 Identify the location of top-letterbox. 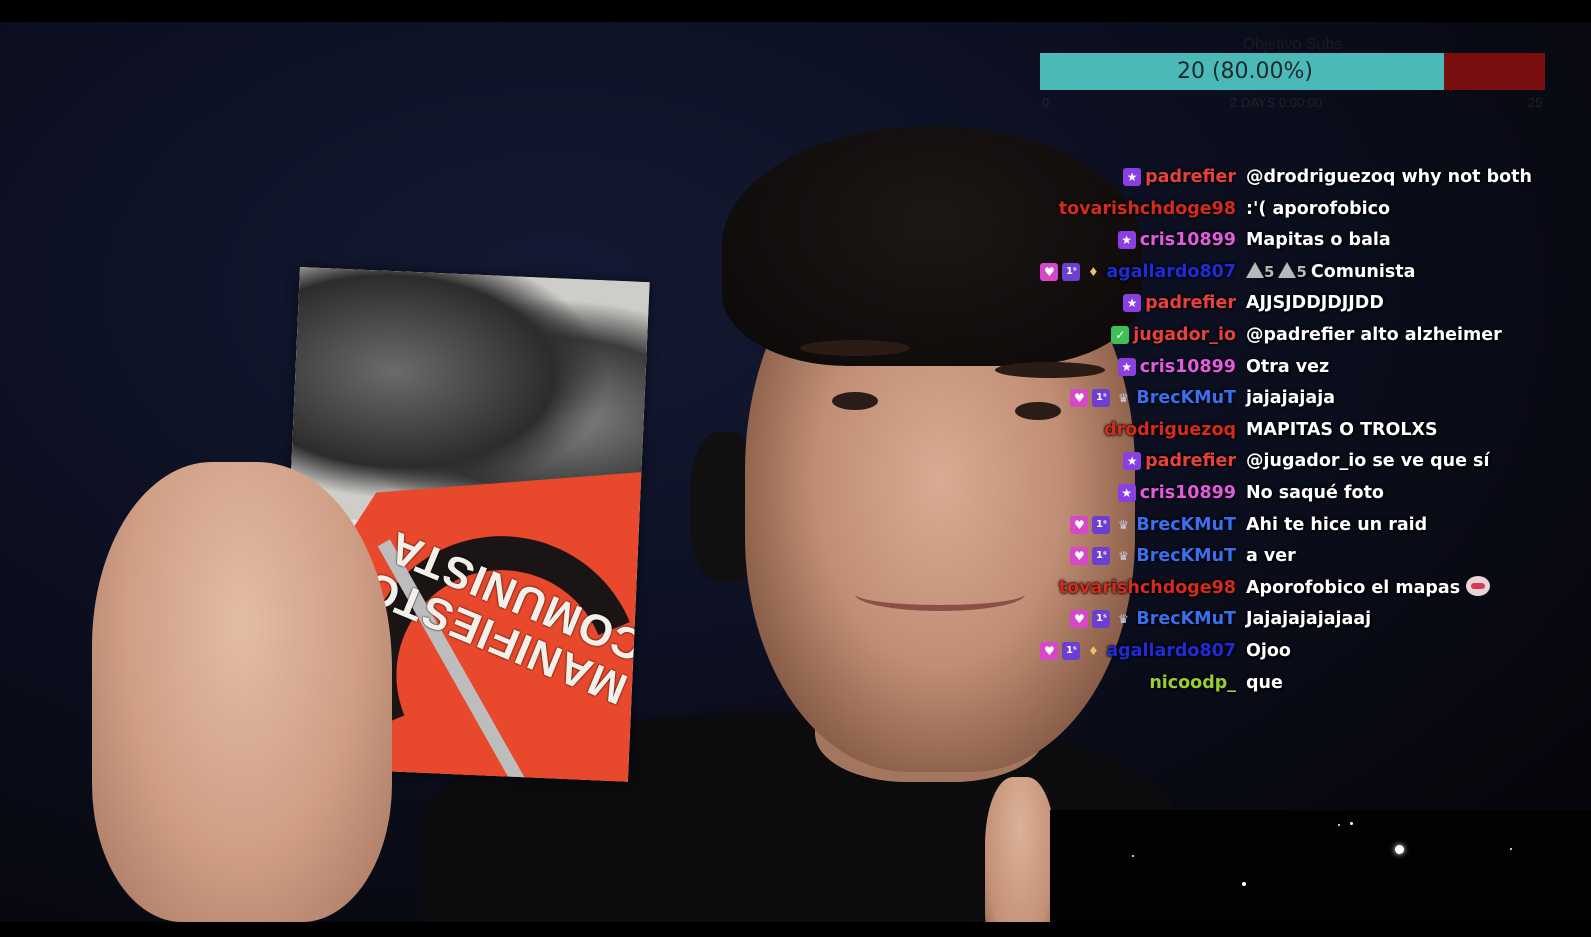
(795, 11).